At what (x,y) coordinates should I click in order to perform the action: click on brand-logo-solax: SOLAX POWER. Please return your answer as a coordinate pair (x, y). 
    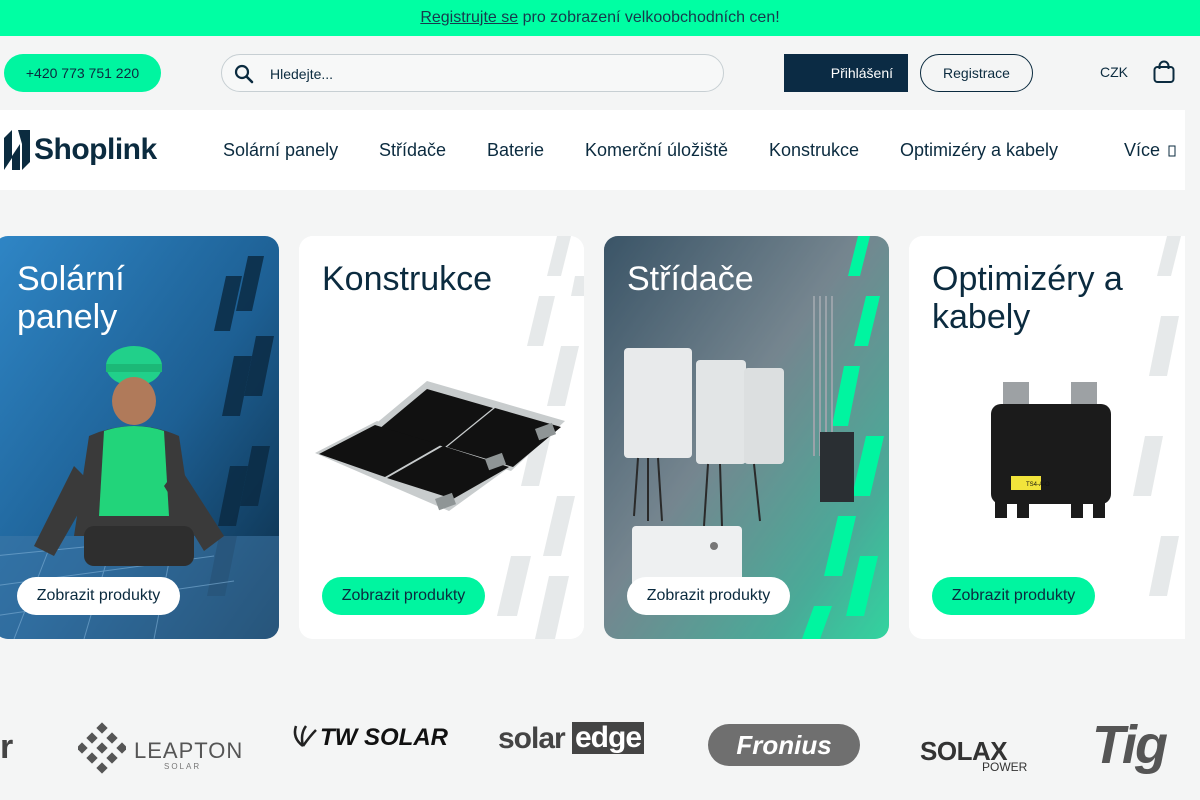
    Looking at the image, I should click on (980, 756).